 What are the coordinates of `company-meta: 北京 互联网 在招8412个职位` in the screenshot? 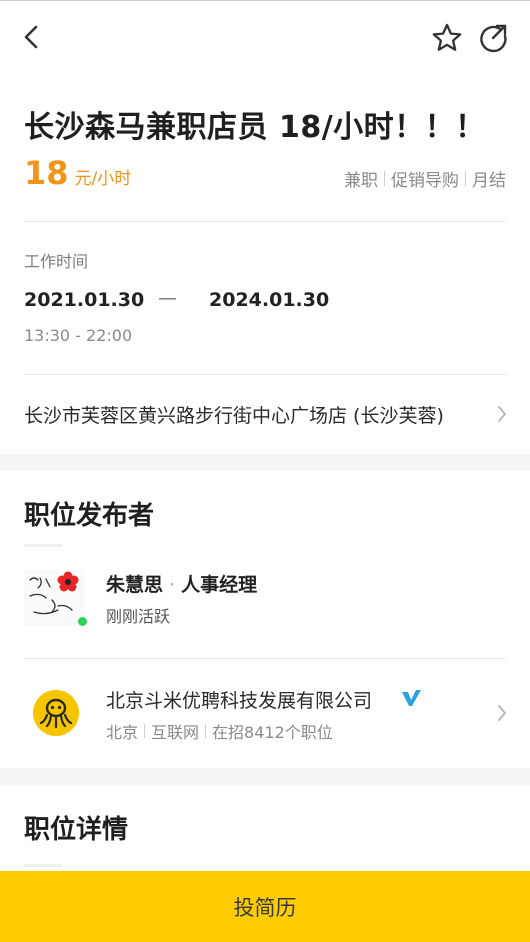 It's located at (219, 731).